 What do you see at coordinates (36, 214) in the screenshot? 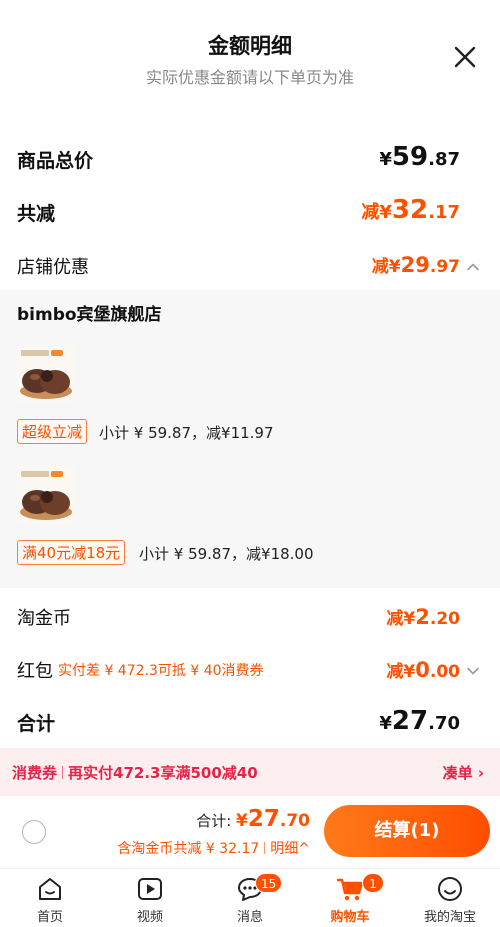
I see `total-reduced-label: 共减` at bounding box center [36, 214].